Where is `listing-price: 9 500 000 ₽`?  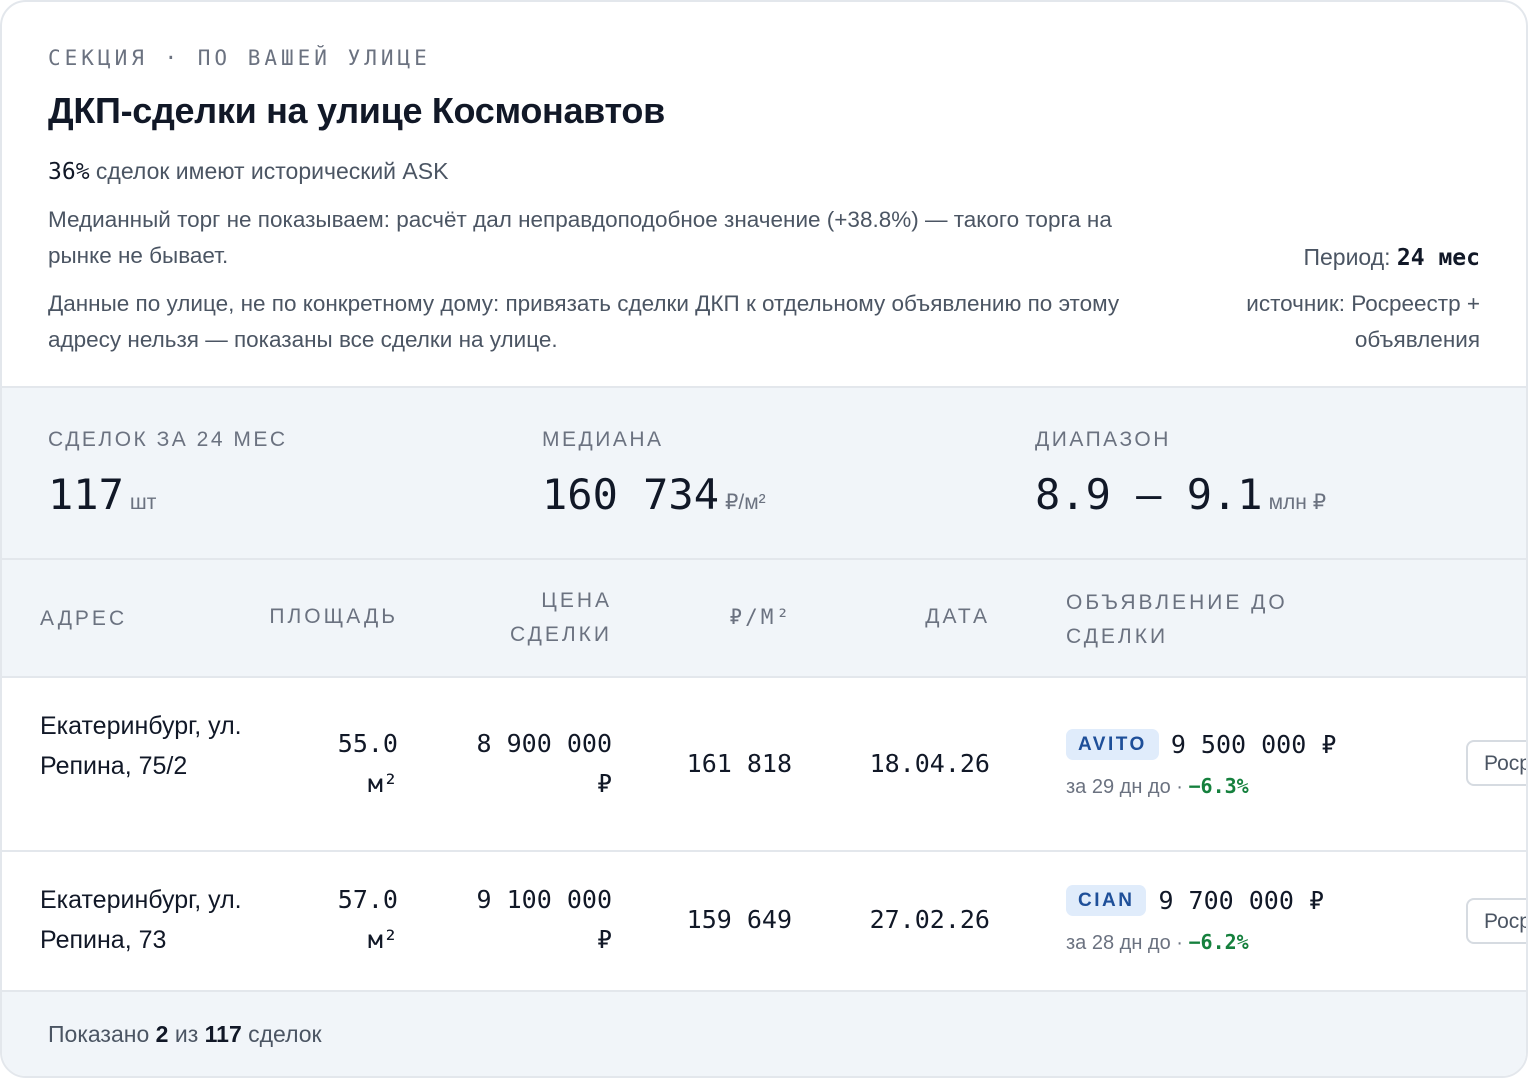
listing-price: 9 500 000 ₽ is located at coordinates (1253, 744).